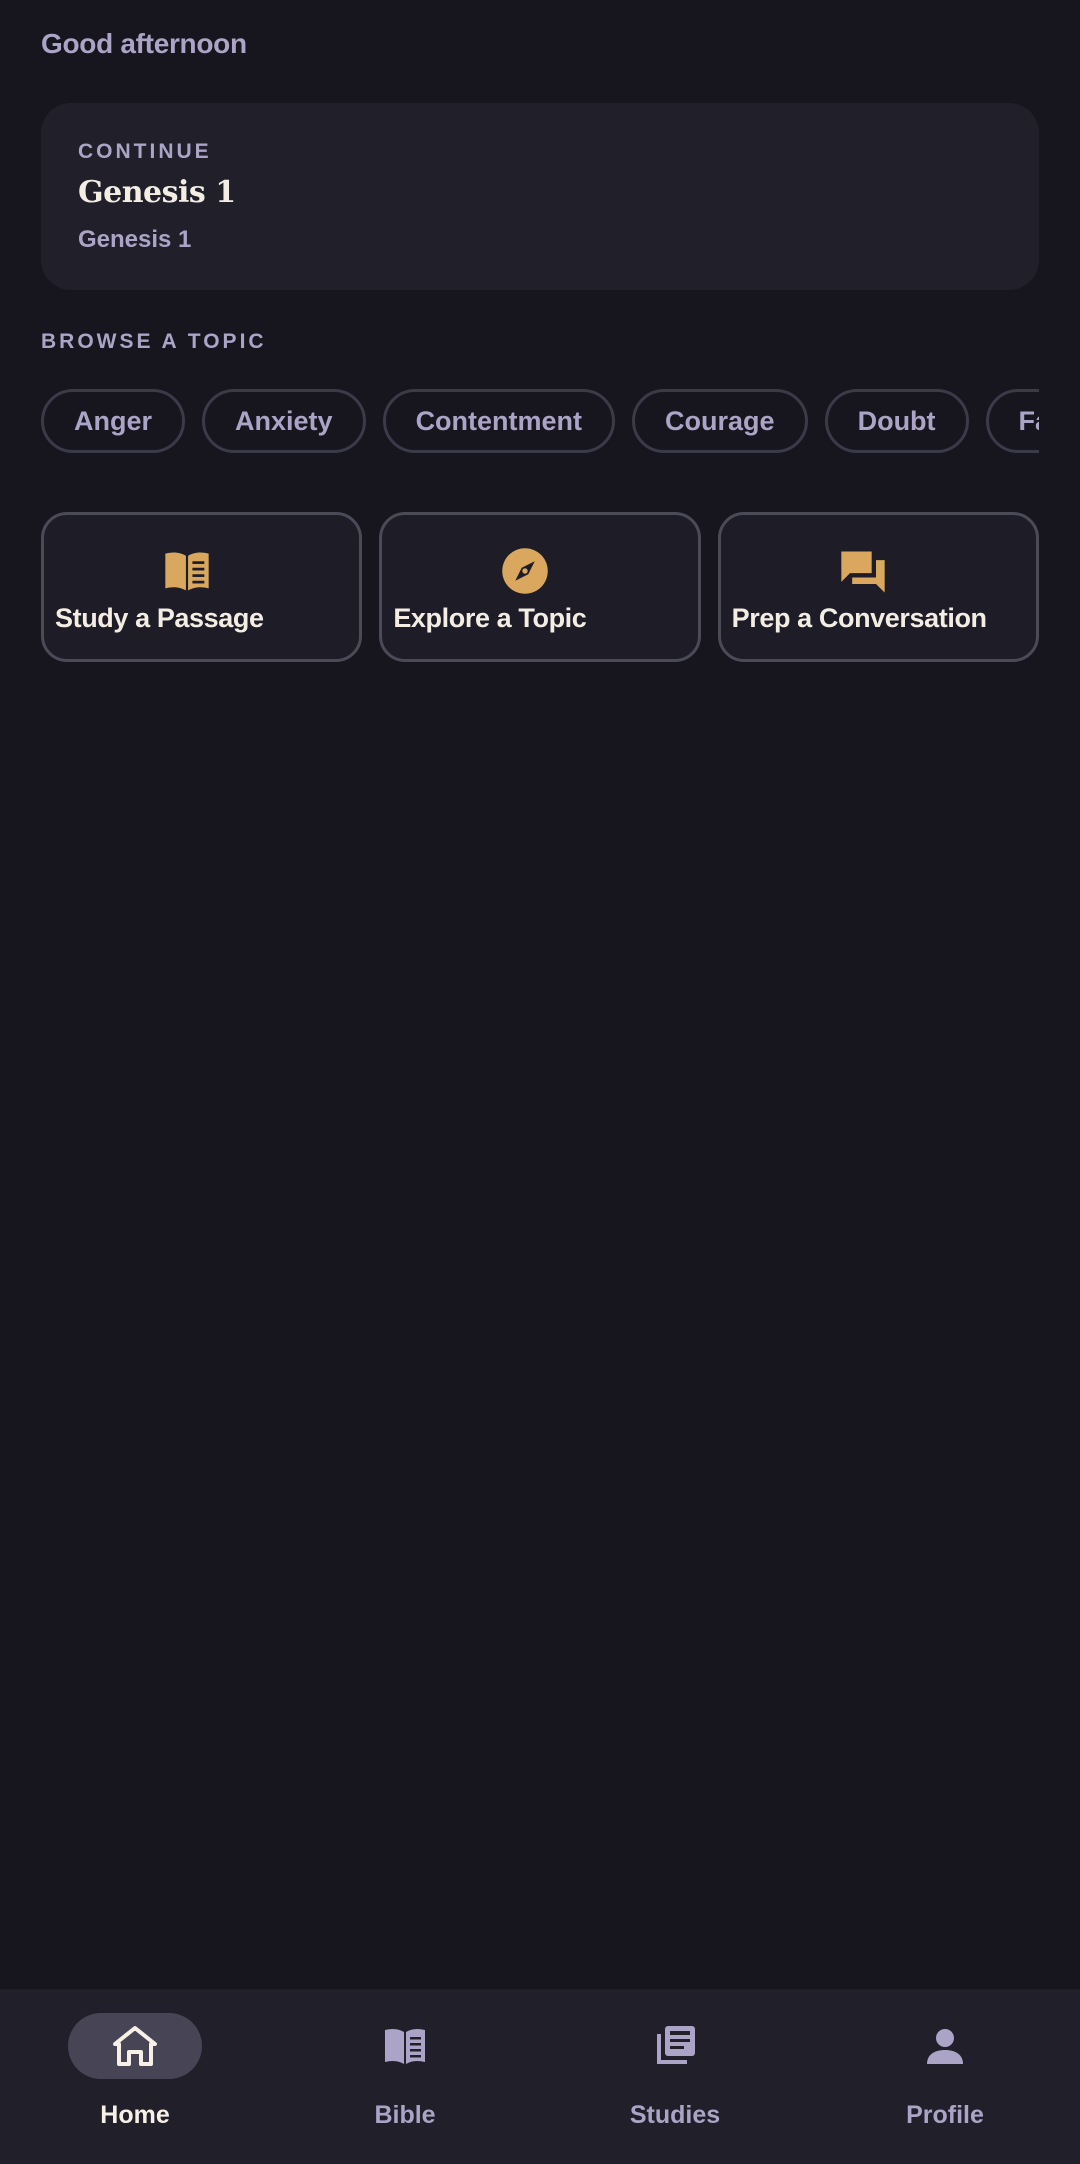 The height and width of the screenshot is (2164, 1080). I want to click on nav-item-home: Home, so click(135, 2076).